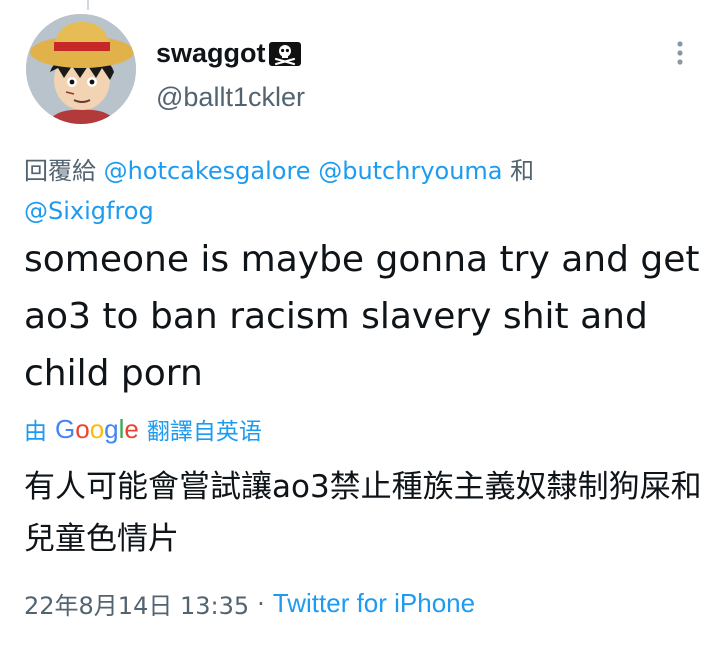 The height and width of the screenshot is (649, 720). What do you see at coordinates (249, 603) in the screenshot?
I see `tweet-meta: 22年8月14日 13:35 · Twitter for iPhone` at bounding box center [249, 603].